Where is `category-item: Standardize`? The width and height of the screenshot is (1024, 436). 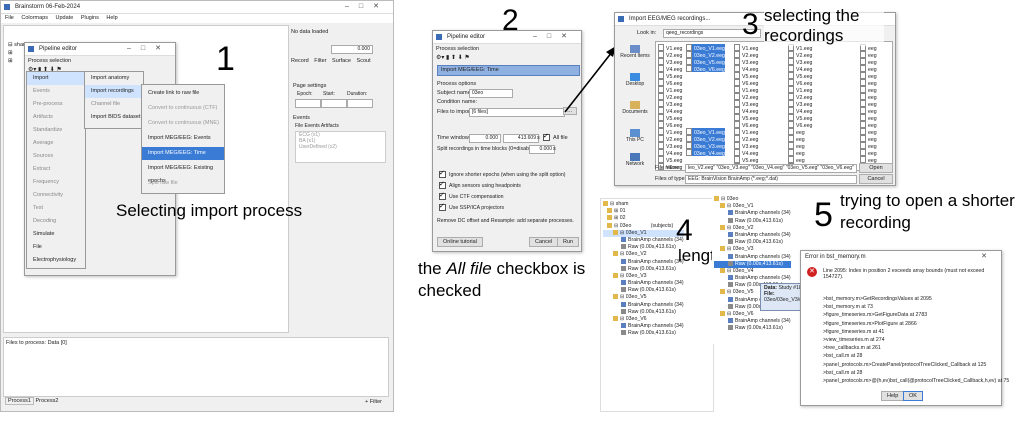 category-item: Standardize is located at coordinates (56, 130).